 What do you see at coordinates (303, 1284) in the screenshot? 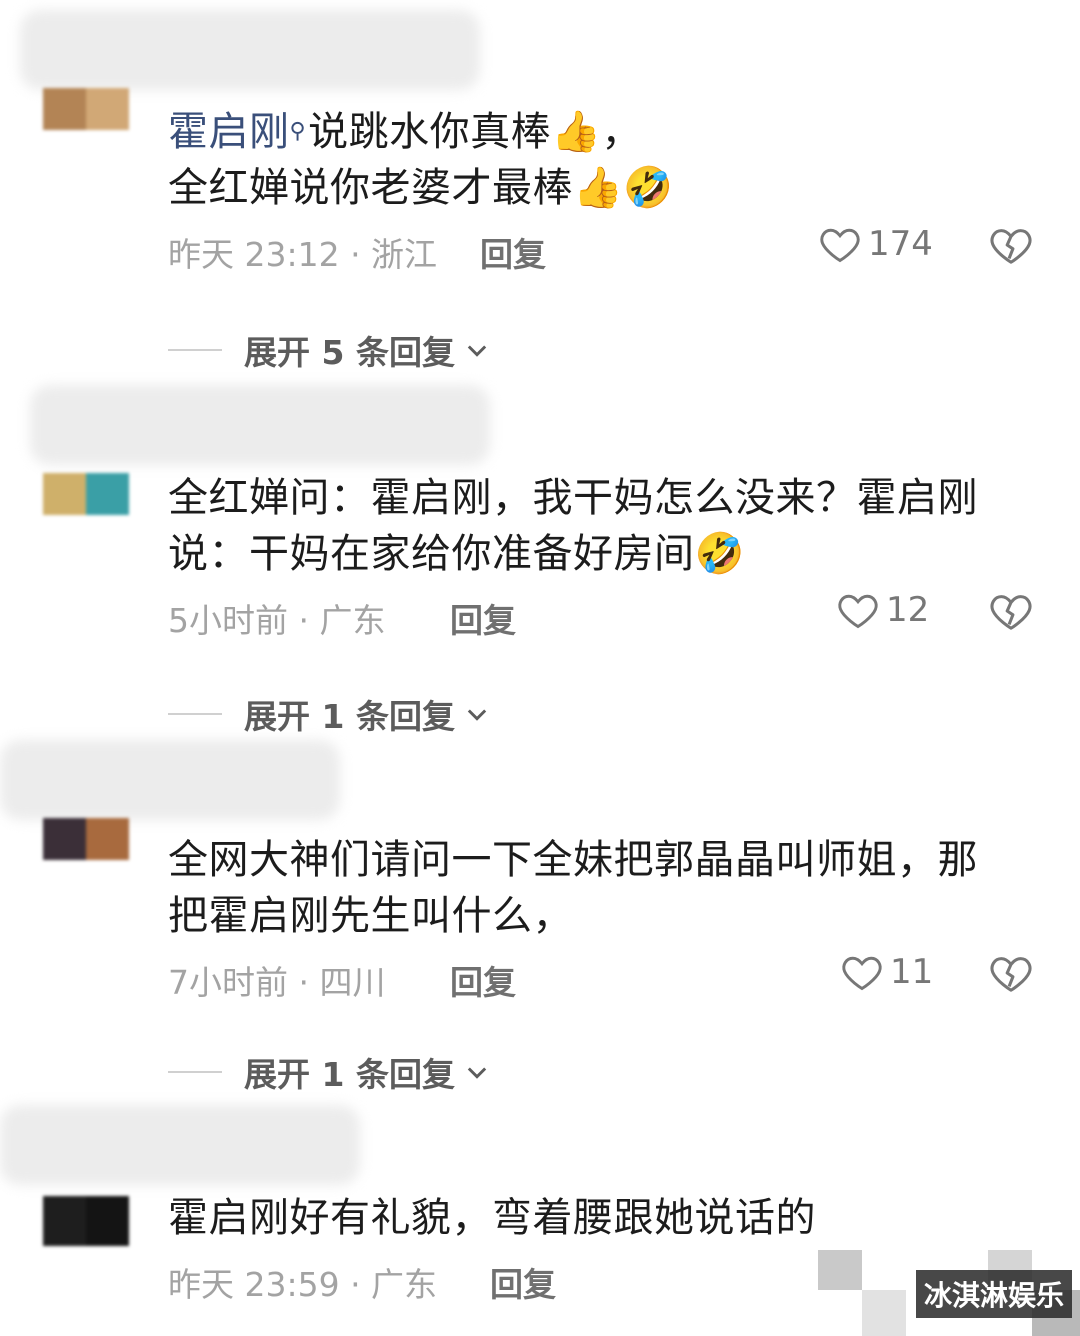
I see `timestamp-location: 昨天 23:59 · 广东` at bounding box center [303, 1284].